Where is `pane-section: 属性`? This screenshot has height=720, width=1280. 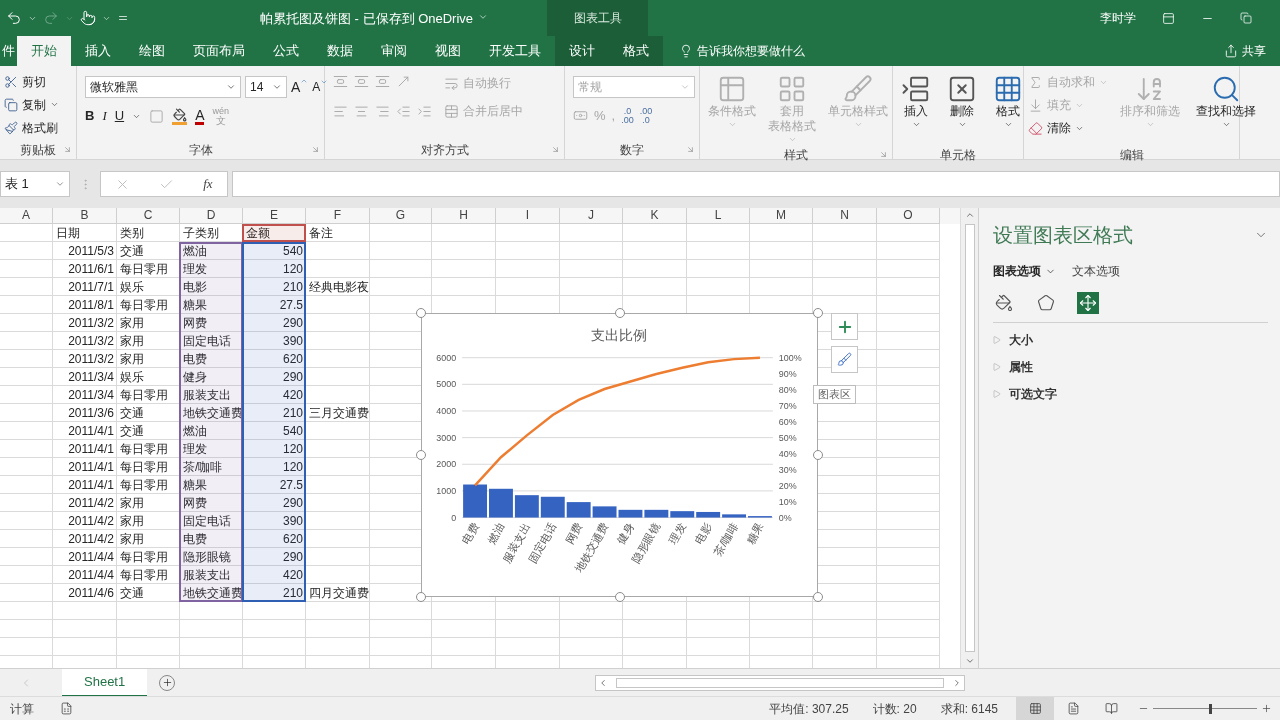 pane-section: 属性 is located at coordinates (1130, 367).